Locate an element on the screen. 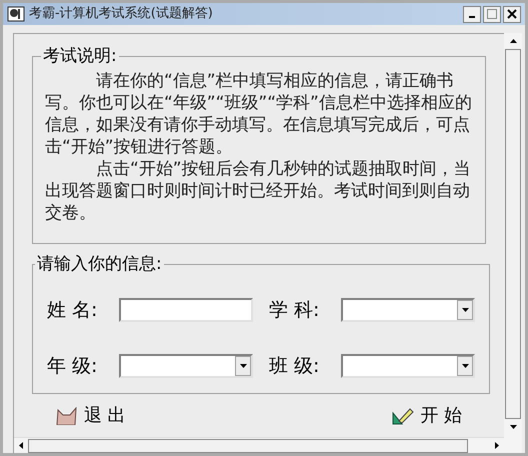  pencil-ruler-icon is located at coordinates (403, 415).